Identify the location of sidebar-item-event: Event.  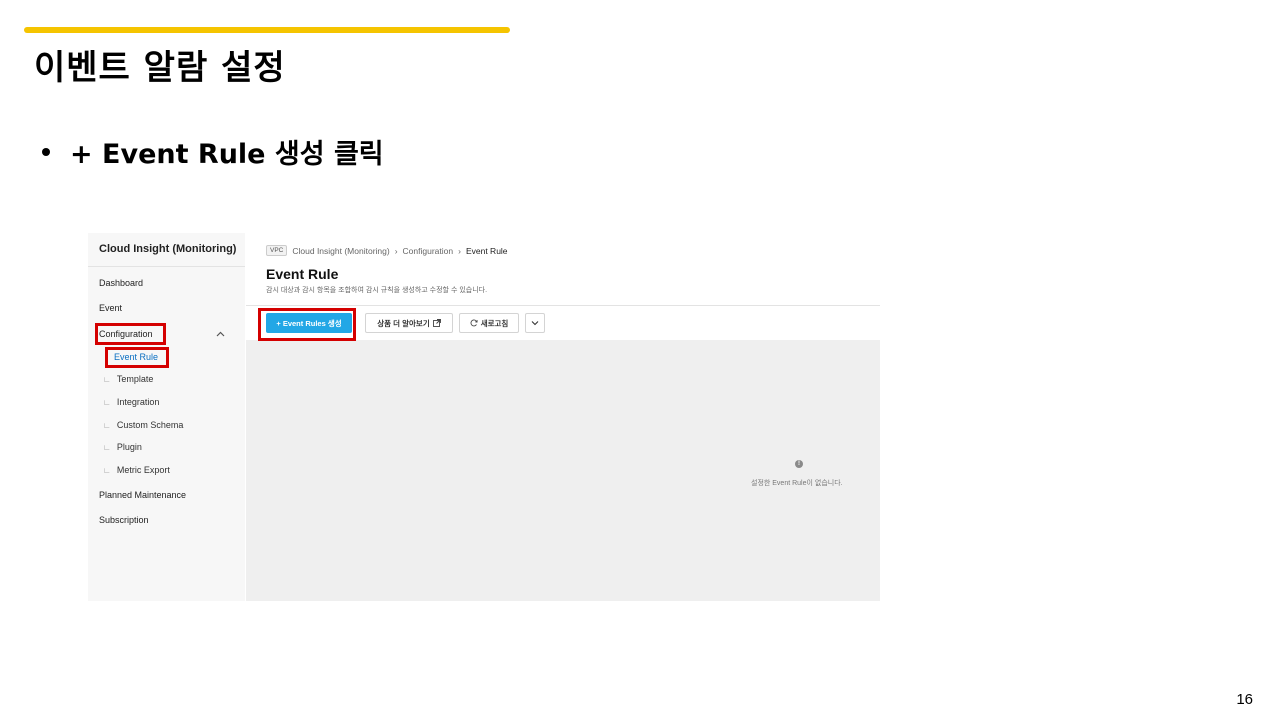
(110, 308).